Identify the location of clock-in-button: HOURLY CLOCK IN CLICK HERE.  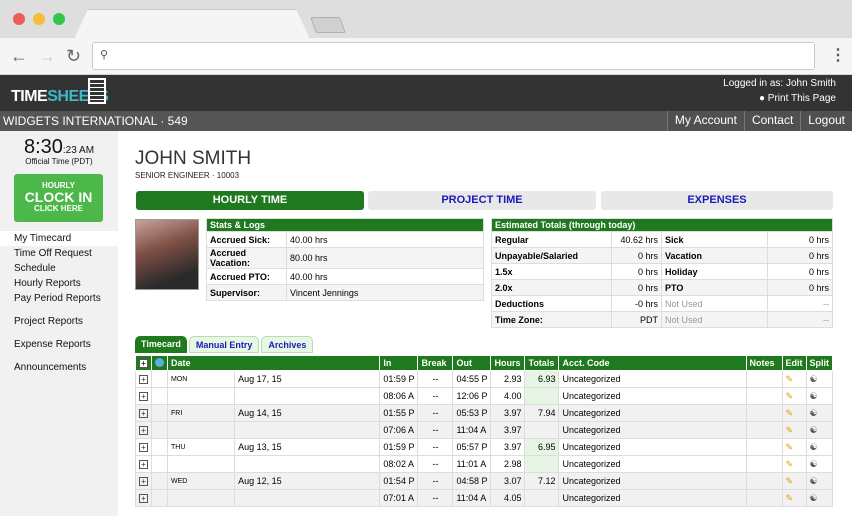
(58, 198).